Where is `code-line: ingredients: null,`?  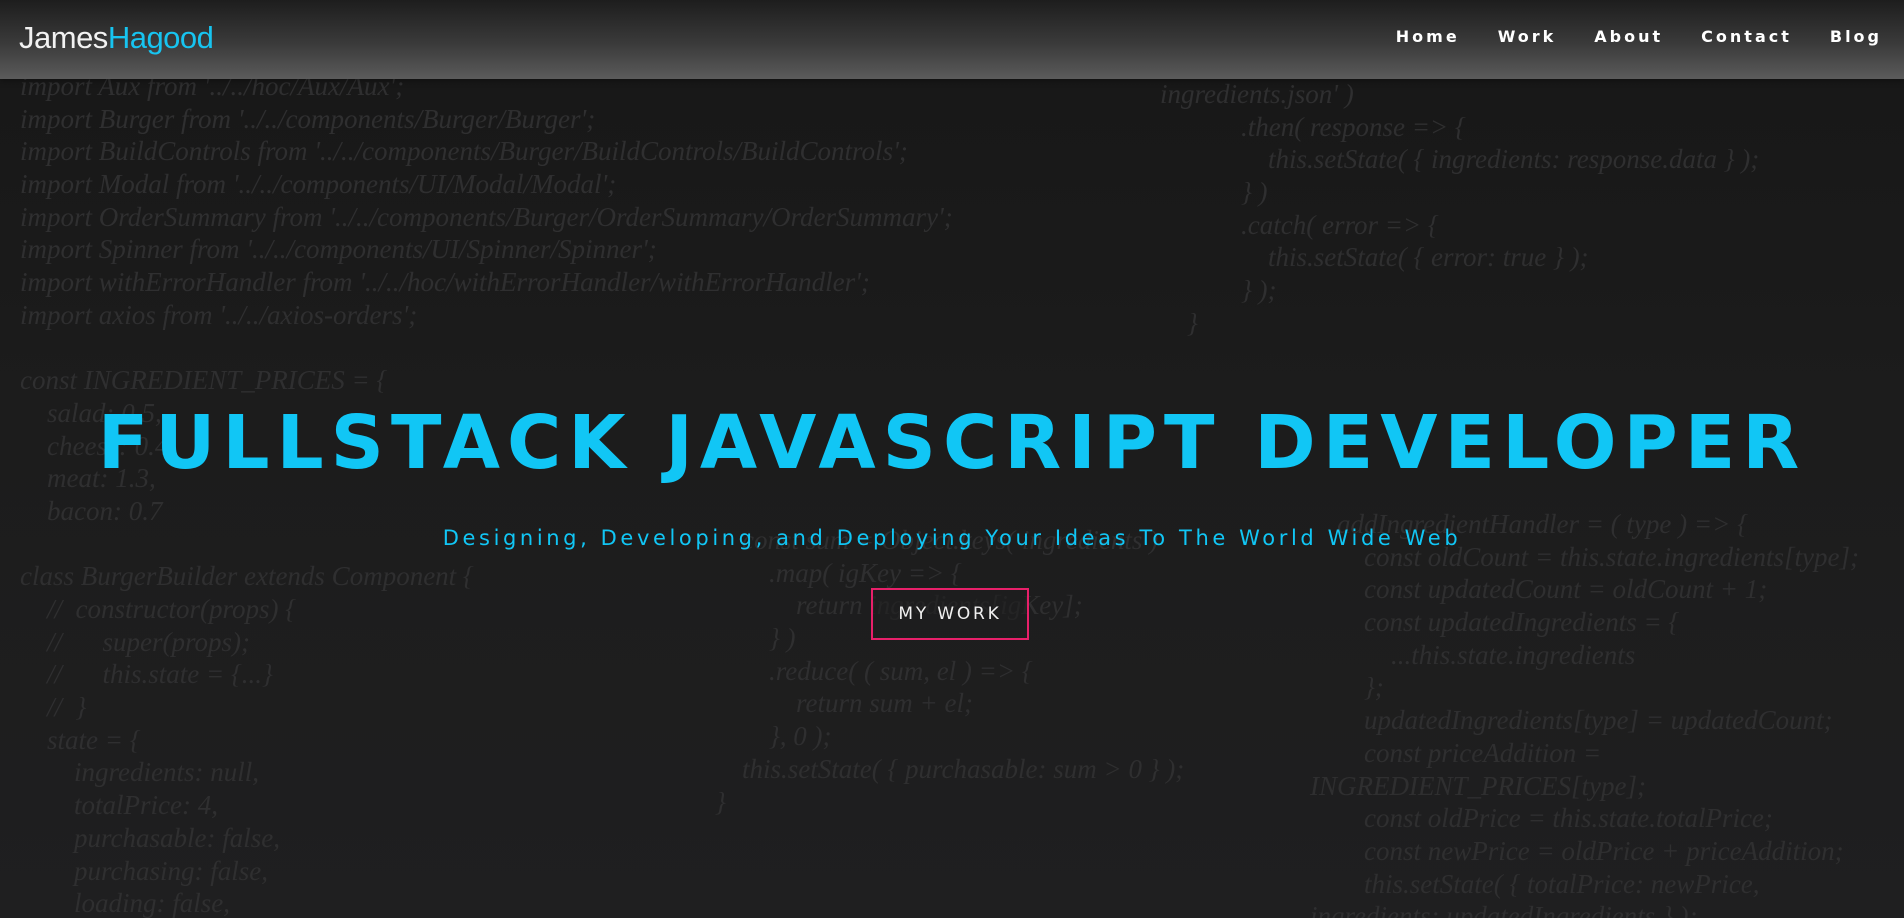 code-line: ingredients: null, is located at coordinates (139, 772).